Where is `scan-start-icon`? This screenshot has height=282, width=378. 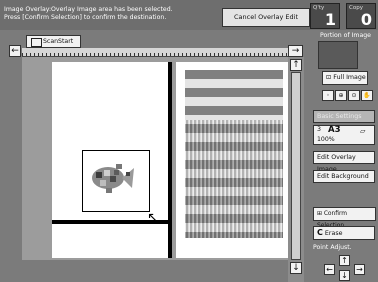
scan-start-icon is located at coordinates (36, 42).